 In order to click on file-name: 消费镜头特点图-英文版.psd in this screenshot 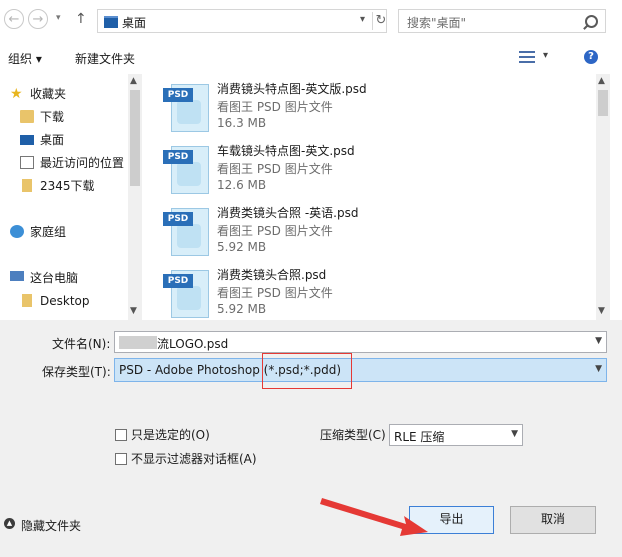, I will do `click(292, 89)`.